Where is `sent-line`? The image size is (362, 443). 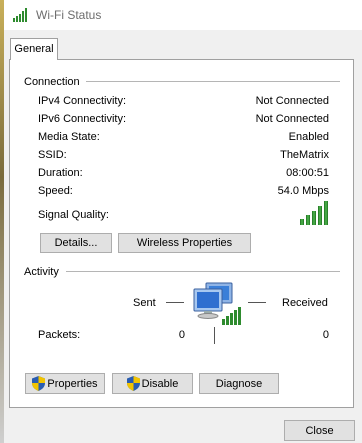 sent-line is located at coordinates (175, 302).